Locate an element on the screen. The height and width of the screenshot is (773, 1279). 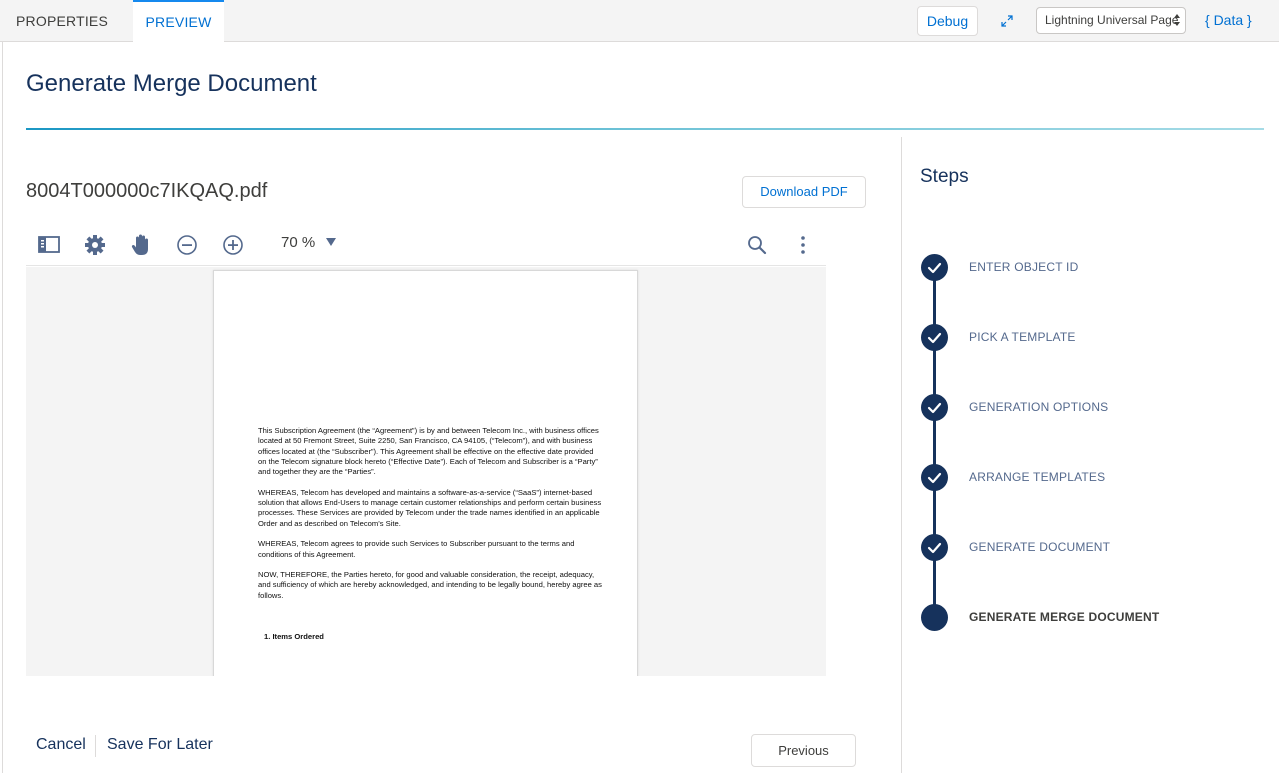
step-enter-object-id: ENTER OBJECT ID is located at coordinates (1091, 268).